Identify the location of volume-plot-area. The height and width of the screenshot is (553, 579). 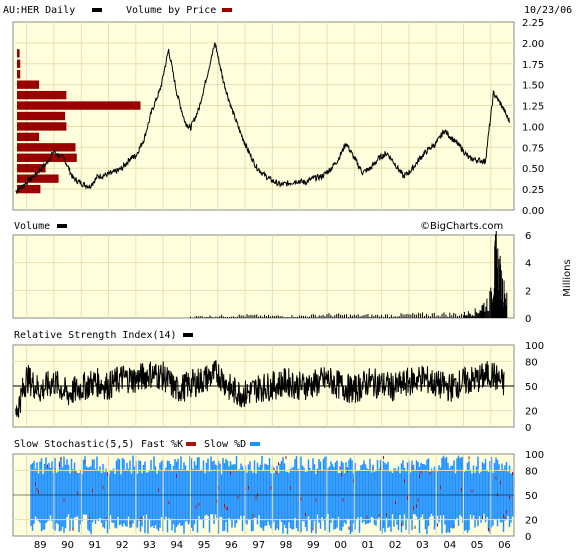
(263, 276).